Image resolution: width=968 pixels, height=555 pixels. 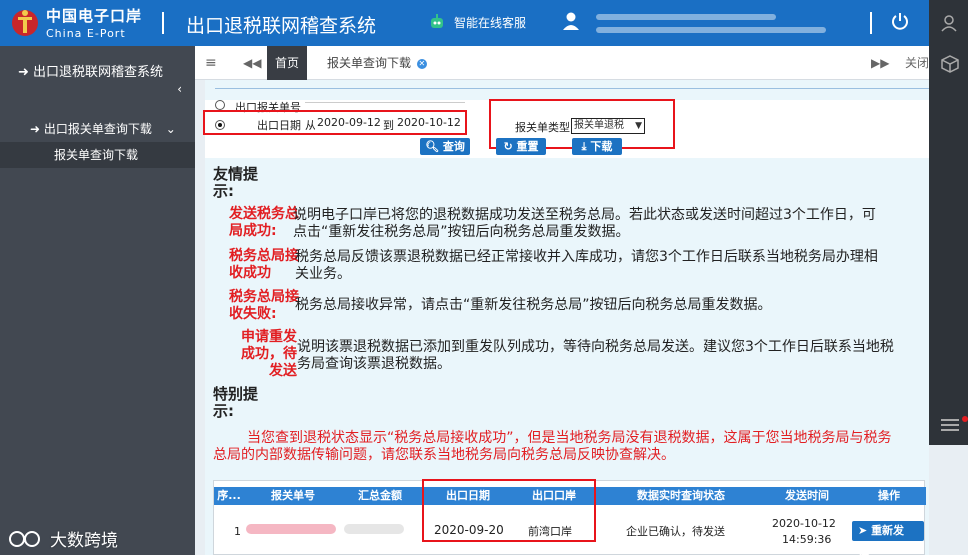 I want to click on download-button-label: 下载, so click(x=601, y=146).